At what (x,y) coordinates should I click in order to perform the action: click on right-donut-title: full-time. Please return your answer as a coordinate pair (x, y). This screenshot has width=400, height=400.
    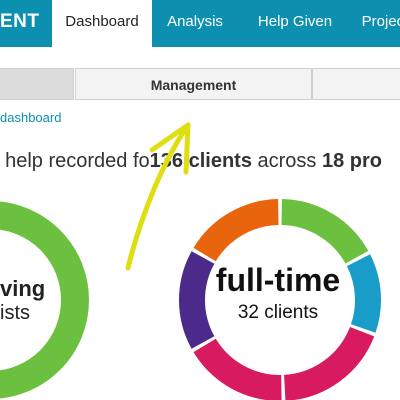
    Looking at the image, I should click on (278, 280).